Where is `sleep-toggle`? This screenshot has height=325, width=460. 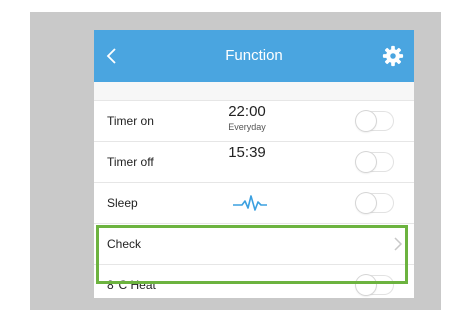
sleep-toggle is located at coordinates (375, 203).